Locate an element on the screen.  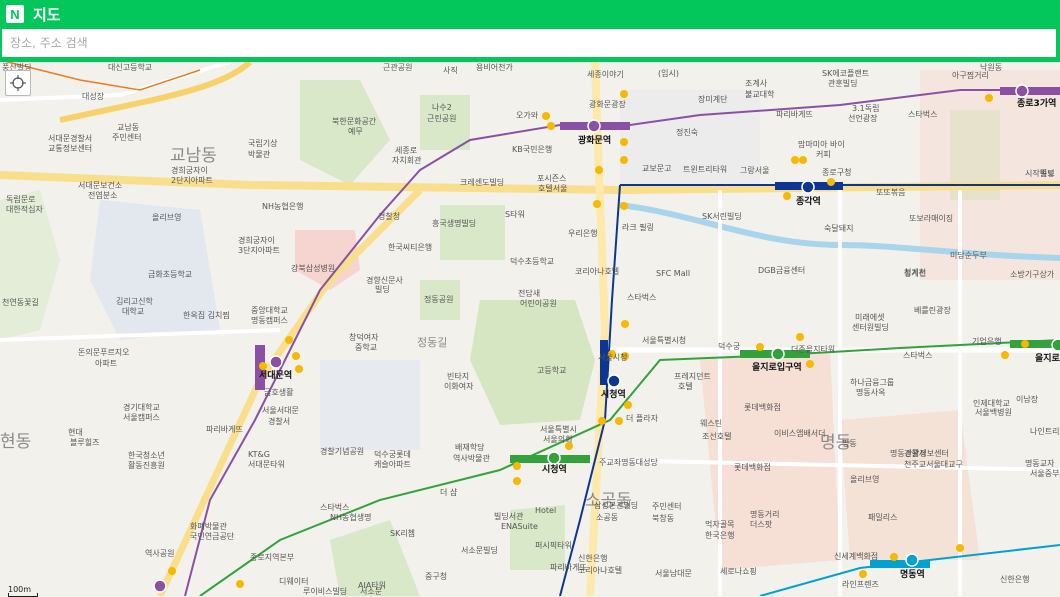
current-location-button is located at coordinates (18, 83).